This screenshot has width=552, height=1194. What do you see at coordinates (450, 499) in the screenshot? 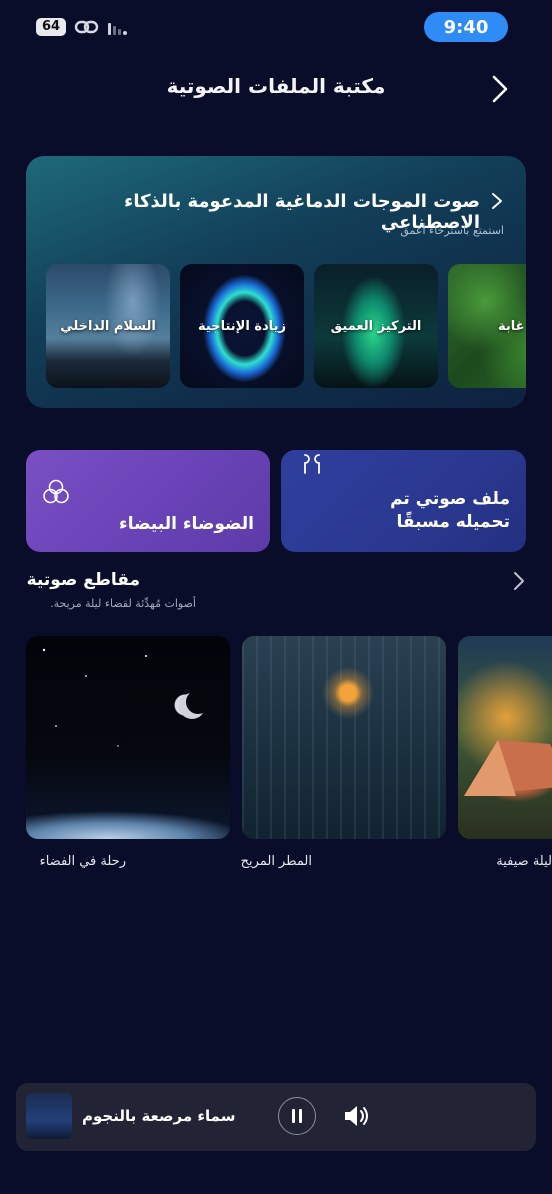
I see `preloaded-label-line1: ملف صوتي تم` at bounding box center [450, 499].